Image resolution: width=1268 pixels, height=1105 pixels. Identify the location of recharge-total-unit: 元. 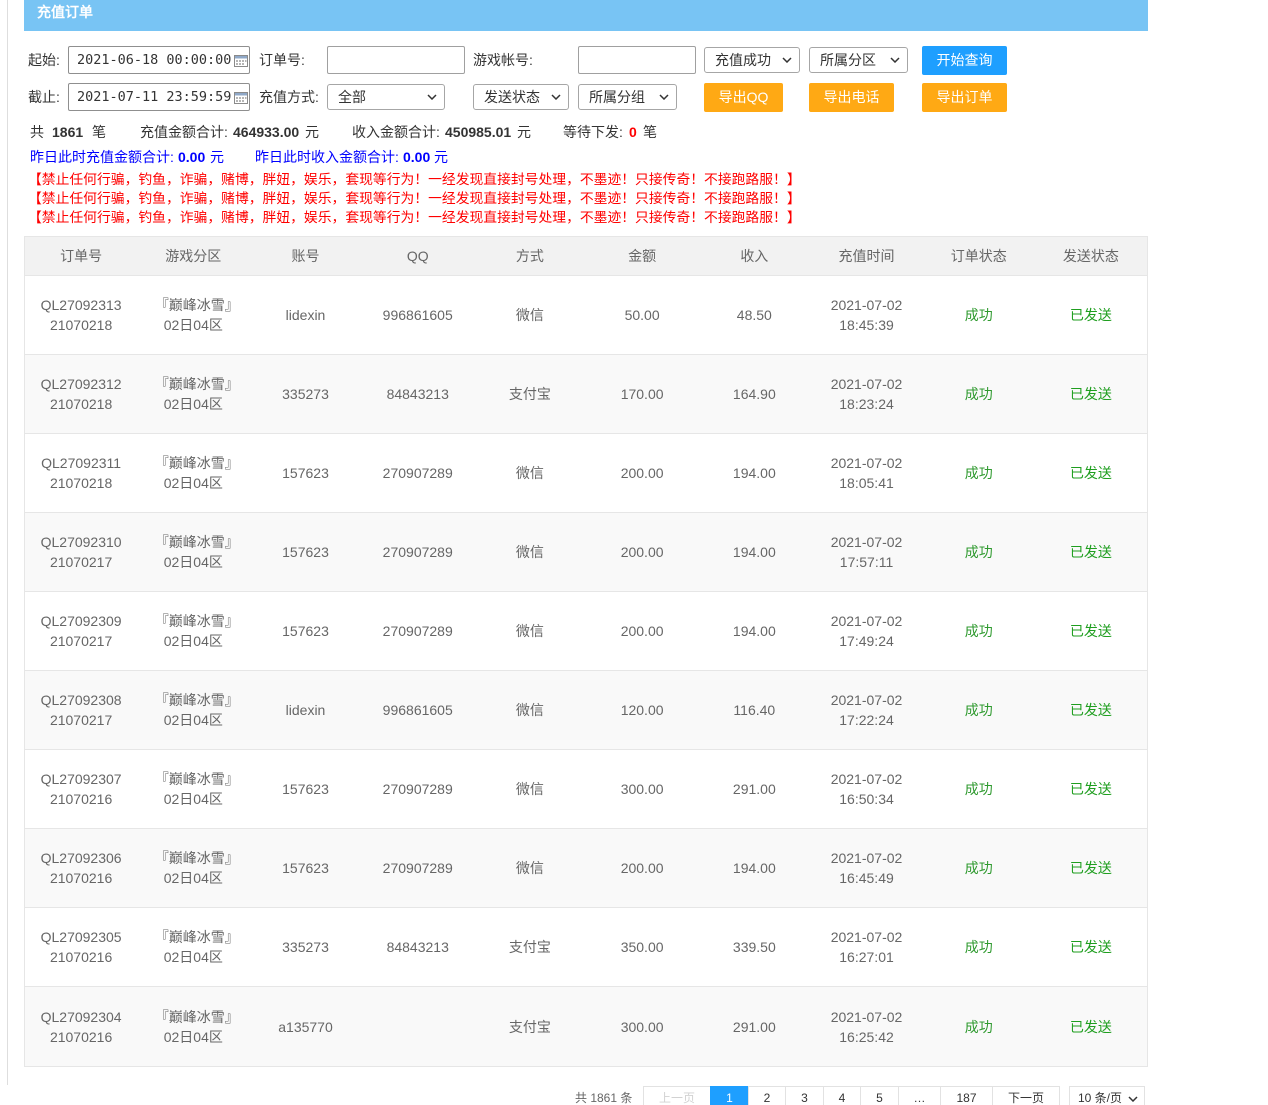
(312, 132).